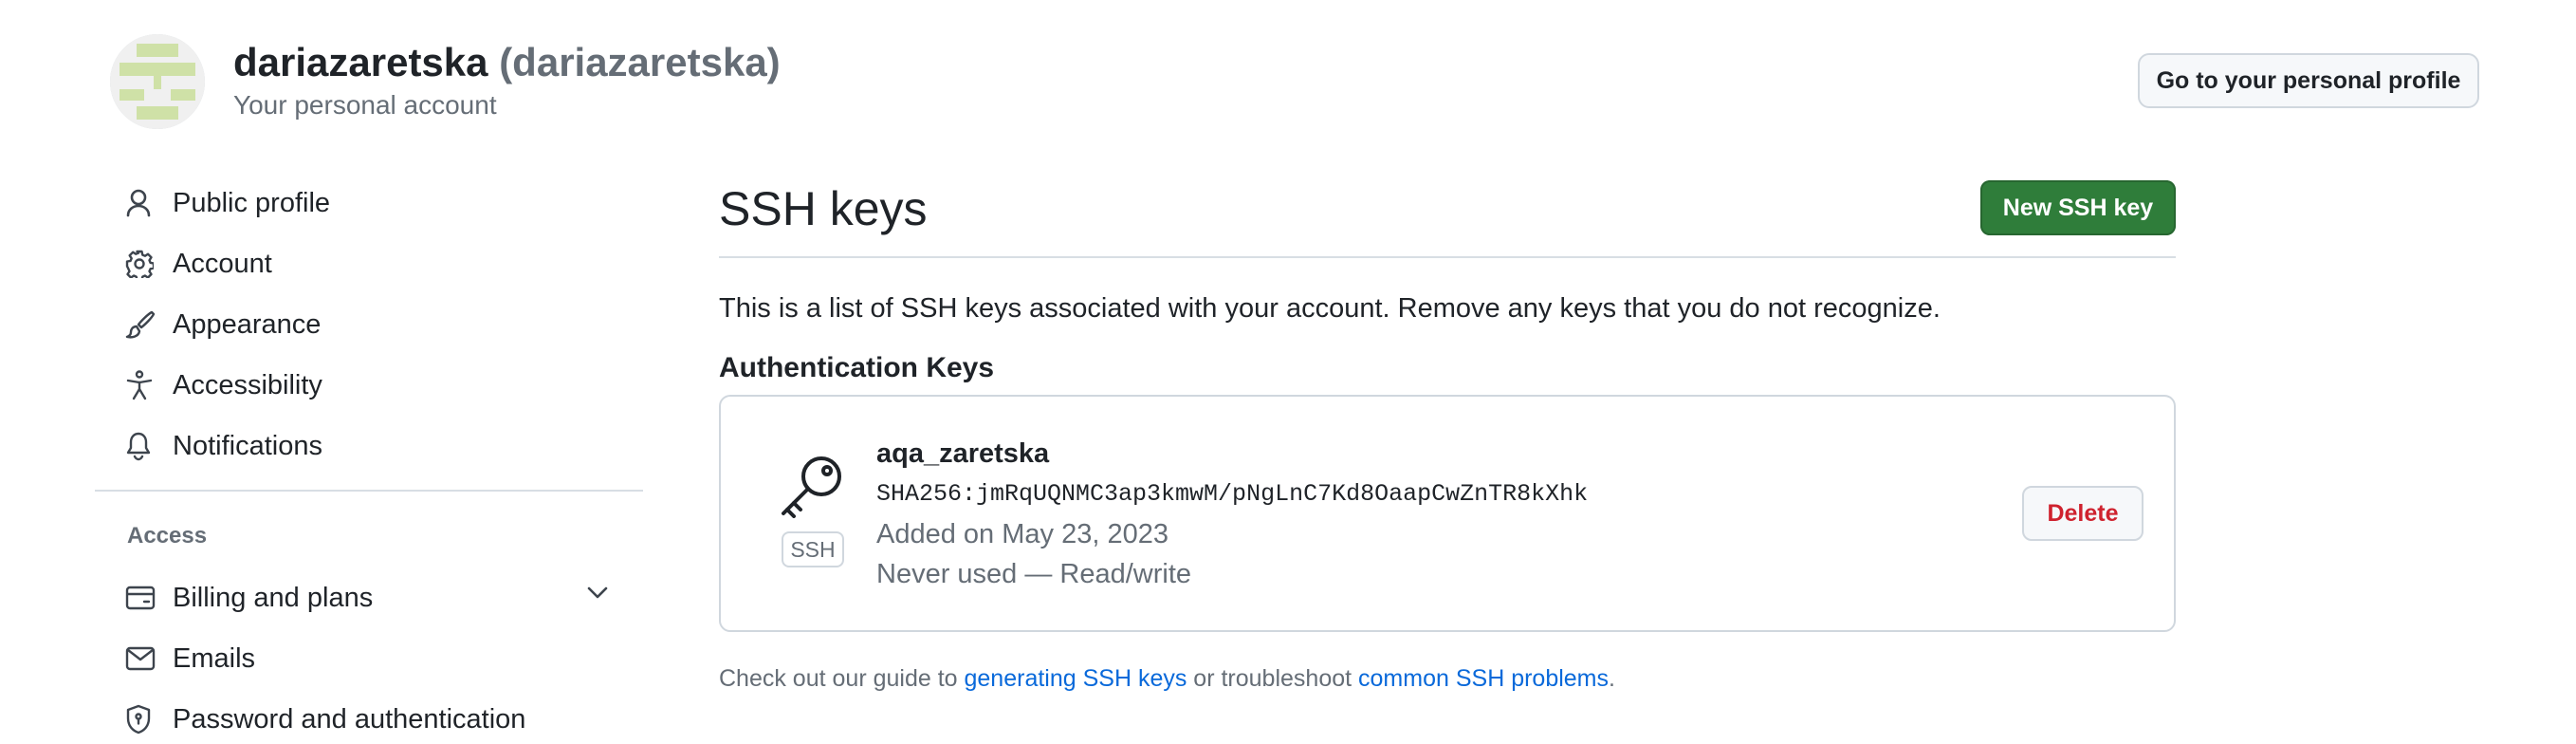 This screenshot has width=2576, height=744. I want to click on sidebar-item-label: Password and authentication, so click(349, 719).